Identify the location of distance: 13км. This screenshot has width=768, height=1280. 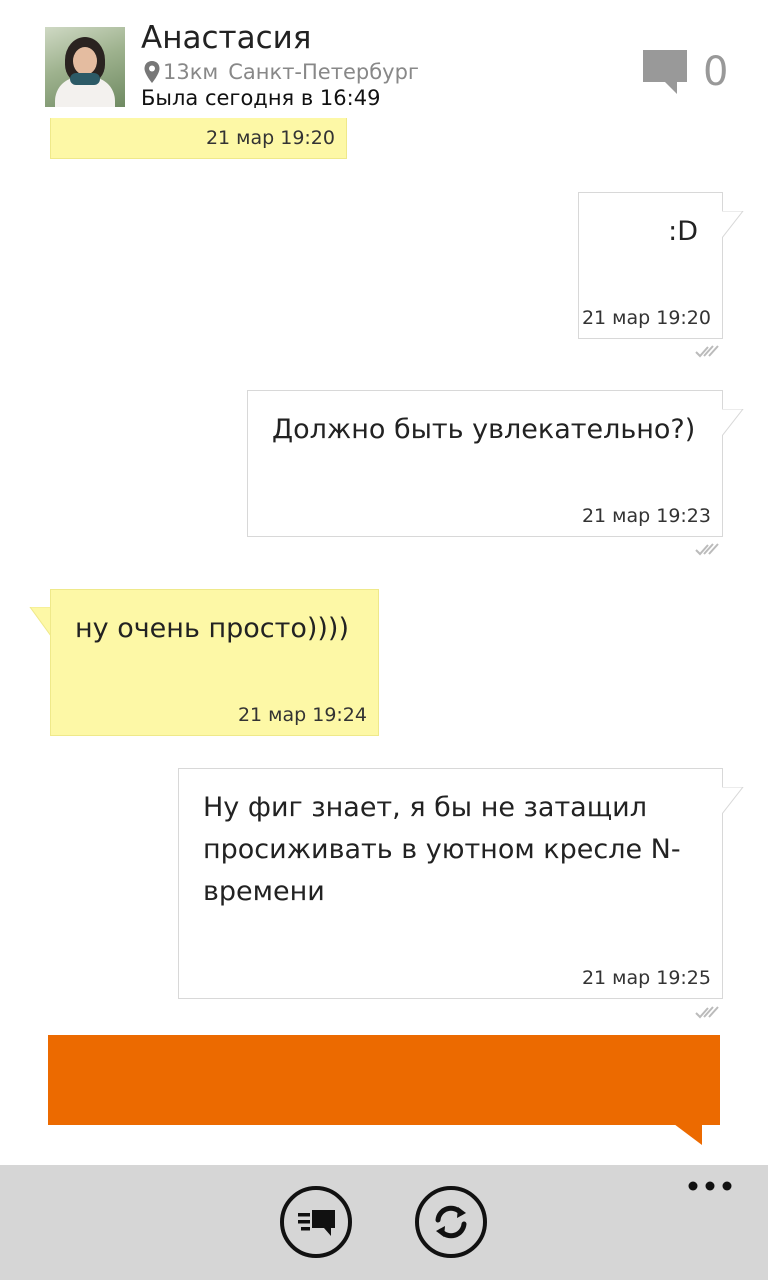
(191, 72).